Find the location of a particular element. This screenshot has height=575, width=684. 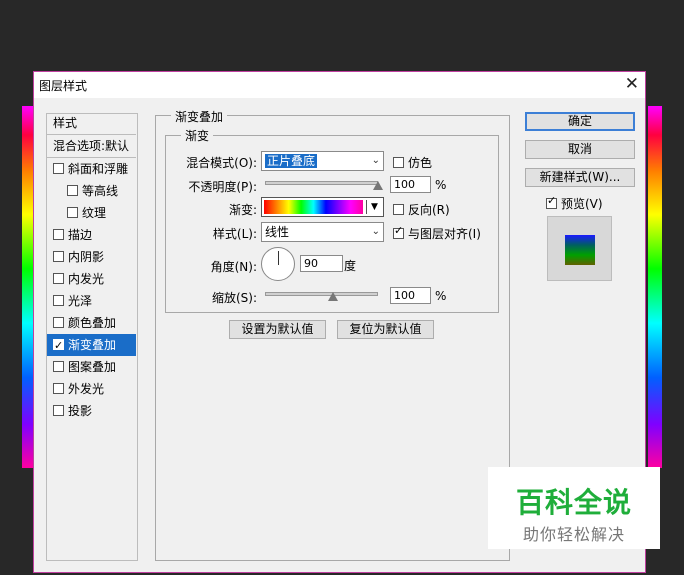

close-icon: ✕ is located at coordinates (632, 84).